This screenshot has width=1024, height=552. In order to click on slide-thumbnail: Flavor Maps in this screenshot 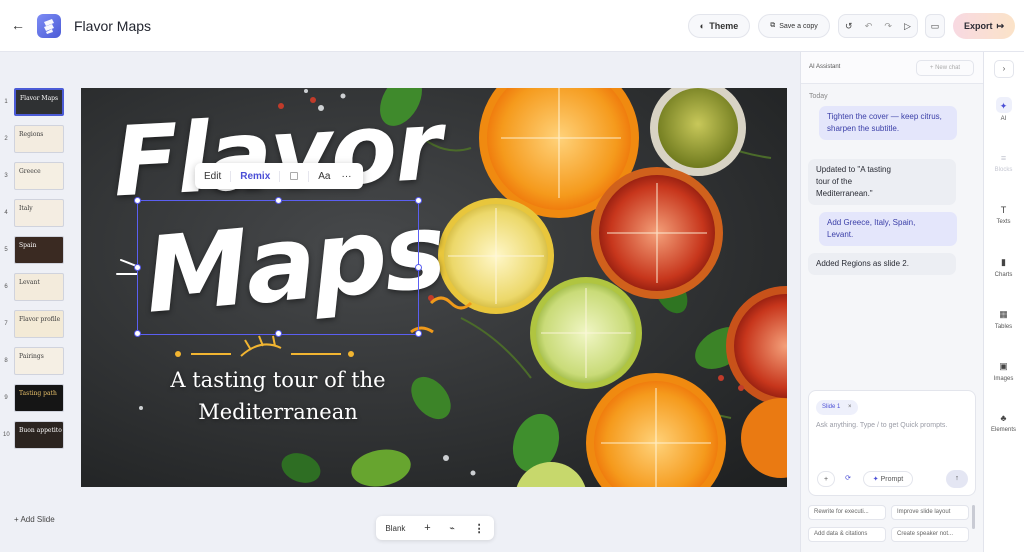, I will do `click(39, 102)`.